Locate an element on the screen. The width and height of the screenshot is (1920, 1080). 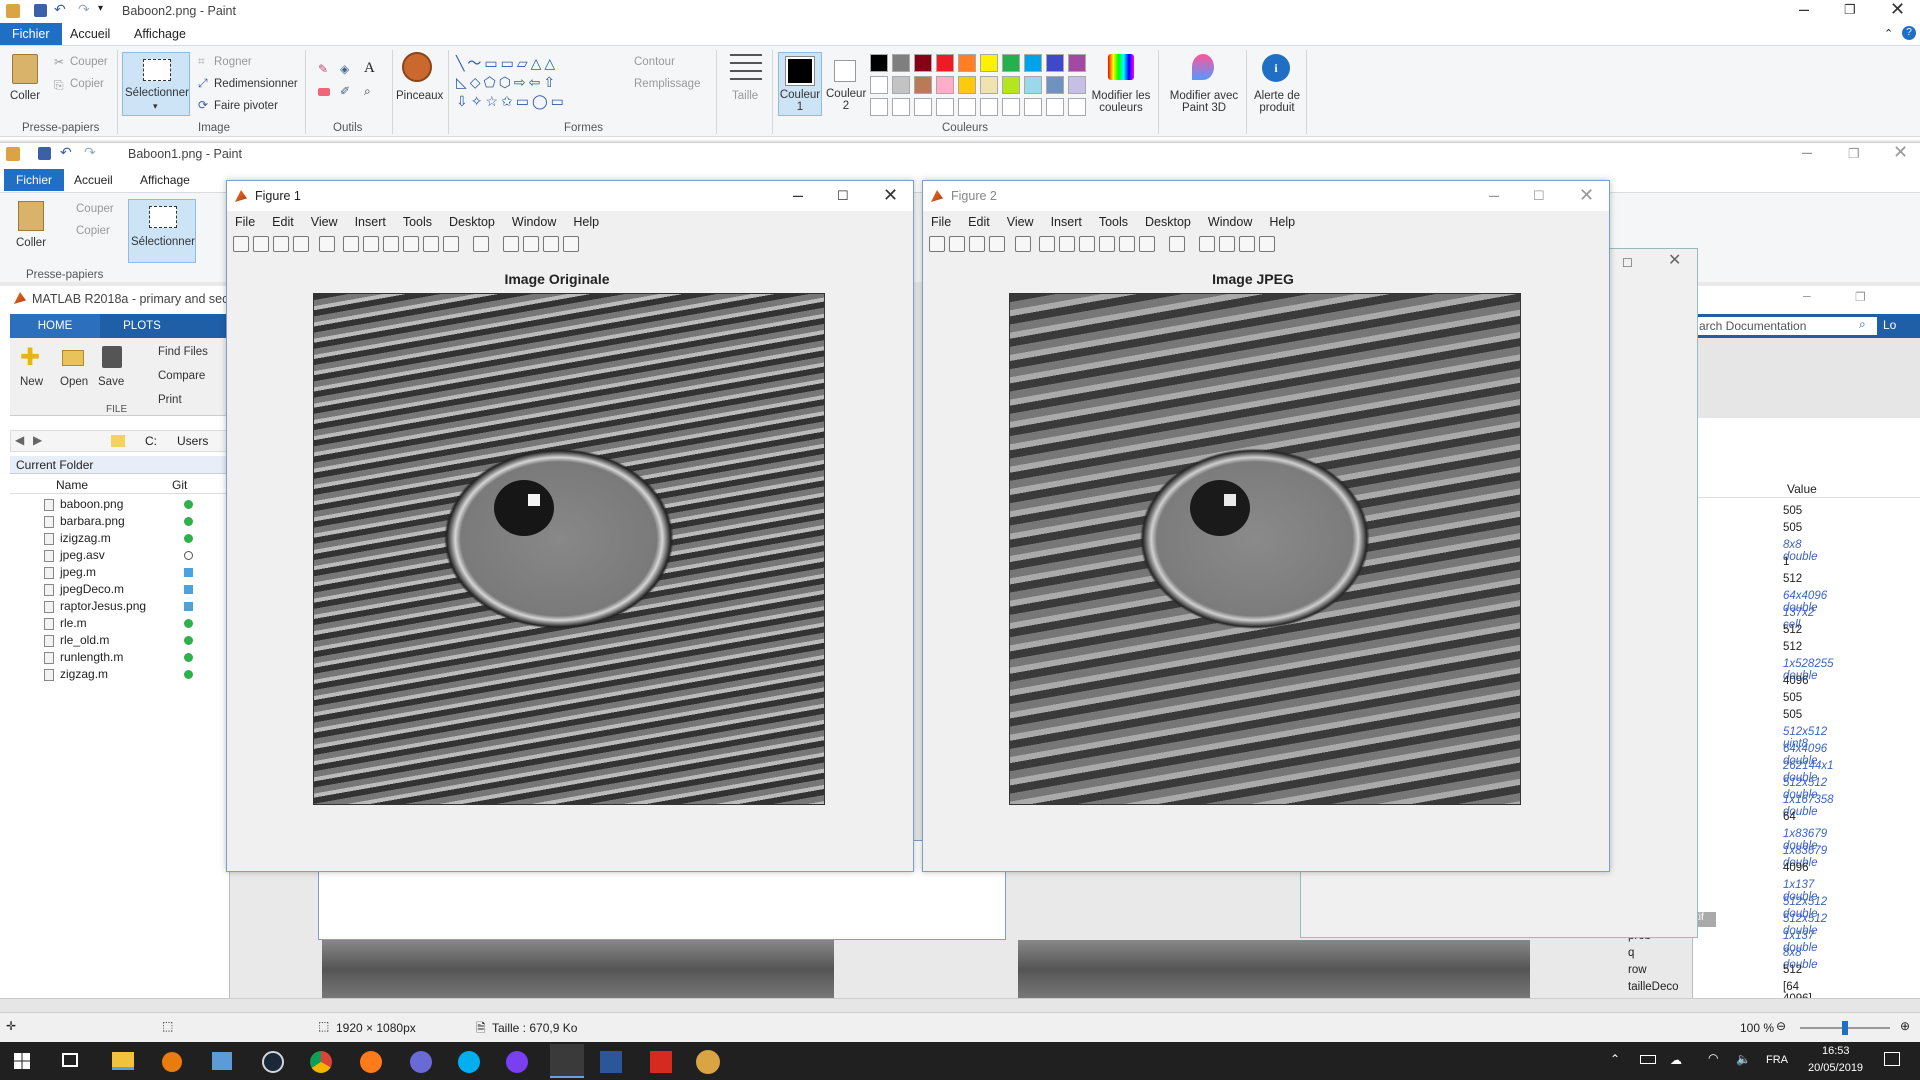
workspace-value: 4096 is located at coordinates (1796, 681).